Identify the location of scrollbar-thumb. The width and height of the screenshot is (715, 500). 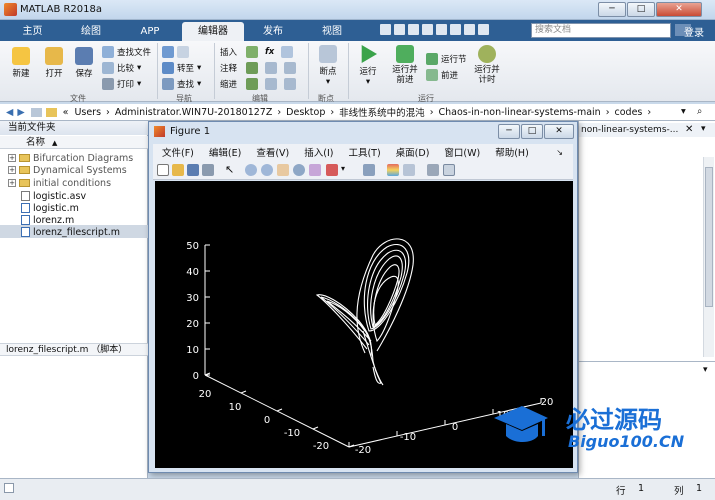
(709, 237).